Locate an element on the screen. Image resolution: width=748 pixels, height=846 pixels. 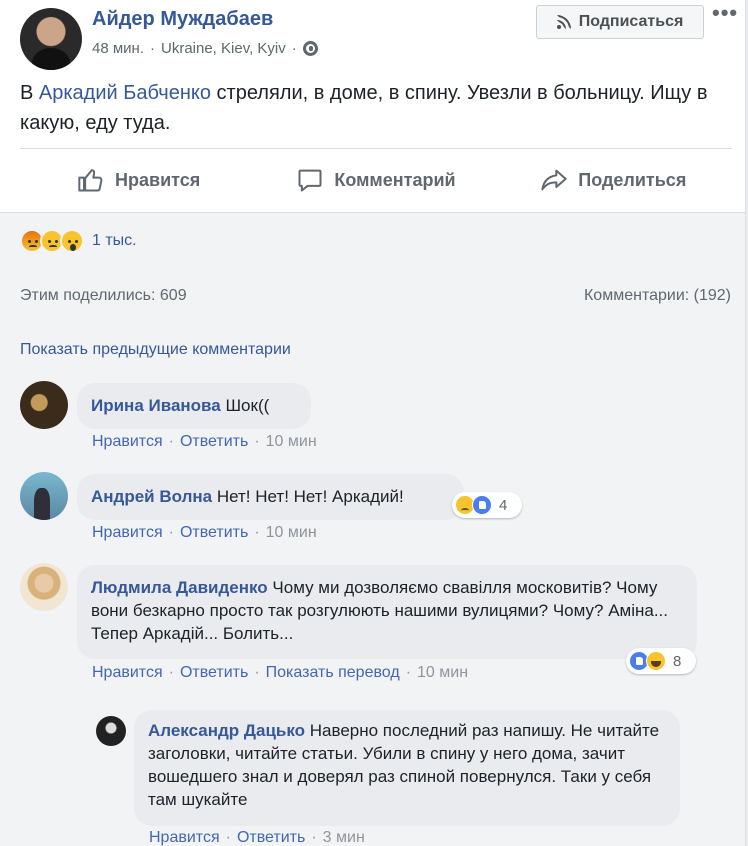
comment-button: Комментарий is located at coordinates (375, 180).